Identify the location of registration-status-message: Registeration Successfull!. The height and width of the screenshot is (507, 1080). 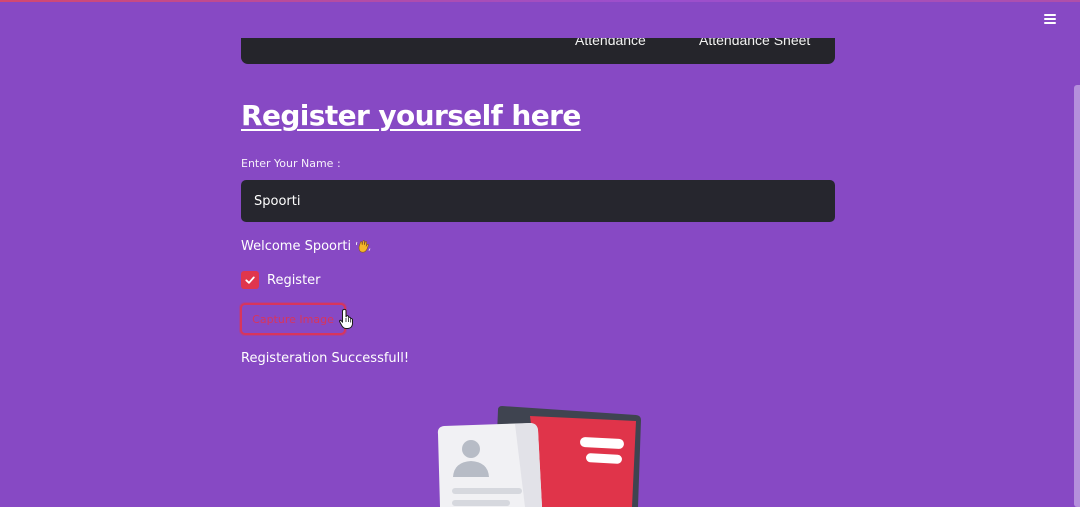
(325, 358).